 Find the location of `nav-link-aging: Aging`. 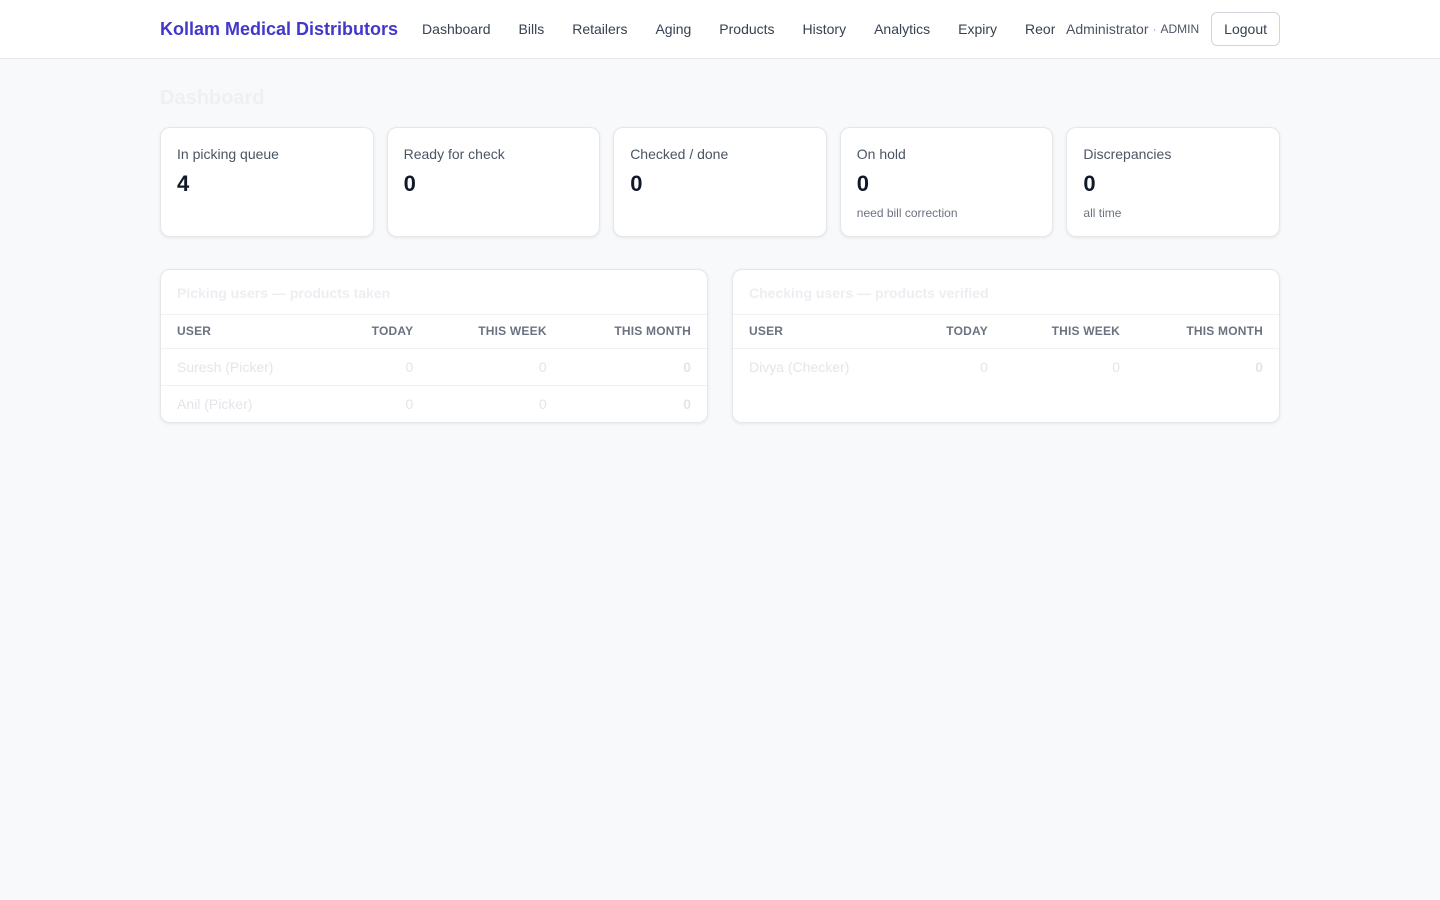

nav-link-aging: Aging is located at coordinates (673, 29).